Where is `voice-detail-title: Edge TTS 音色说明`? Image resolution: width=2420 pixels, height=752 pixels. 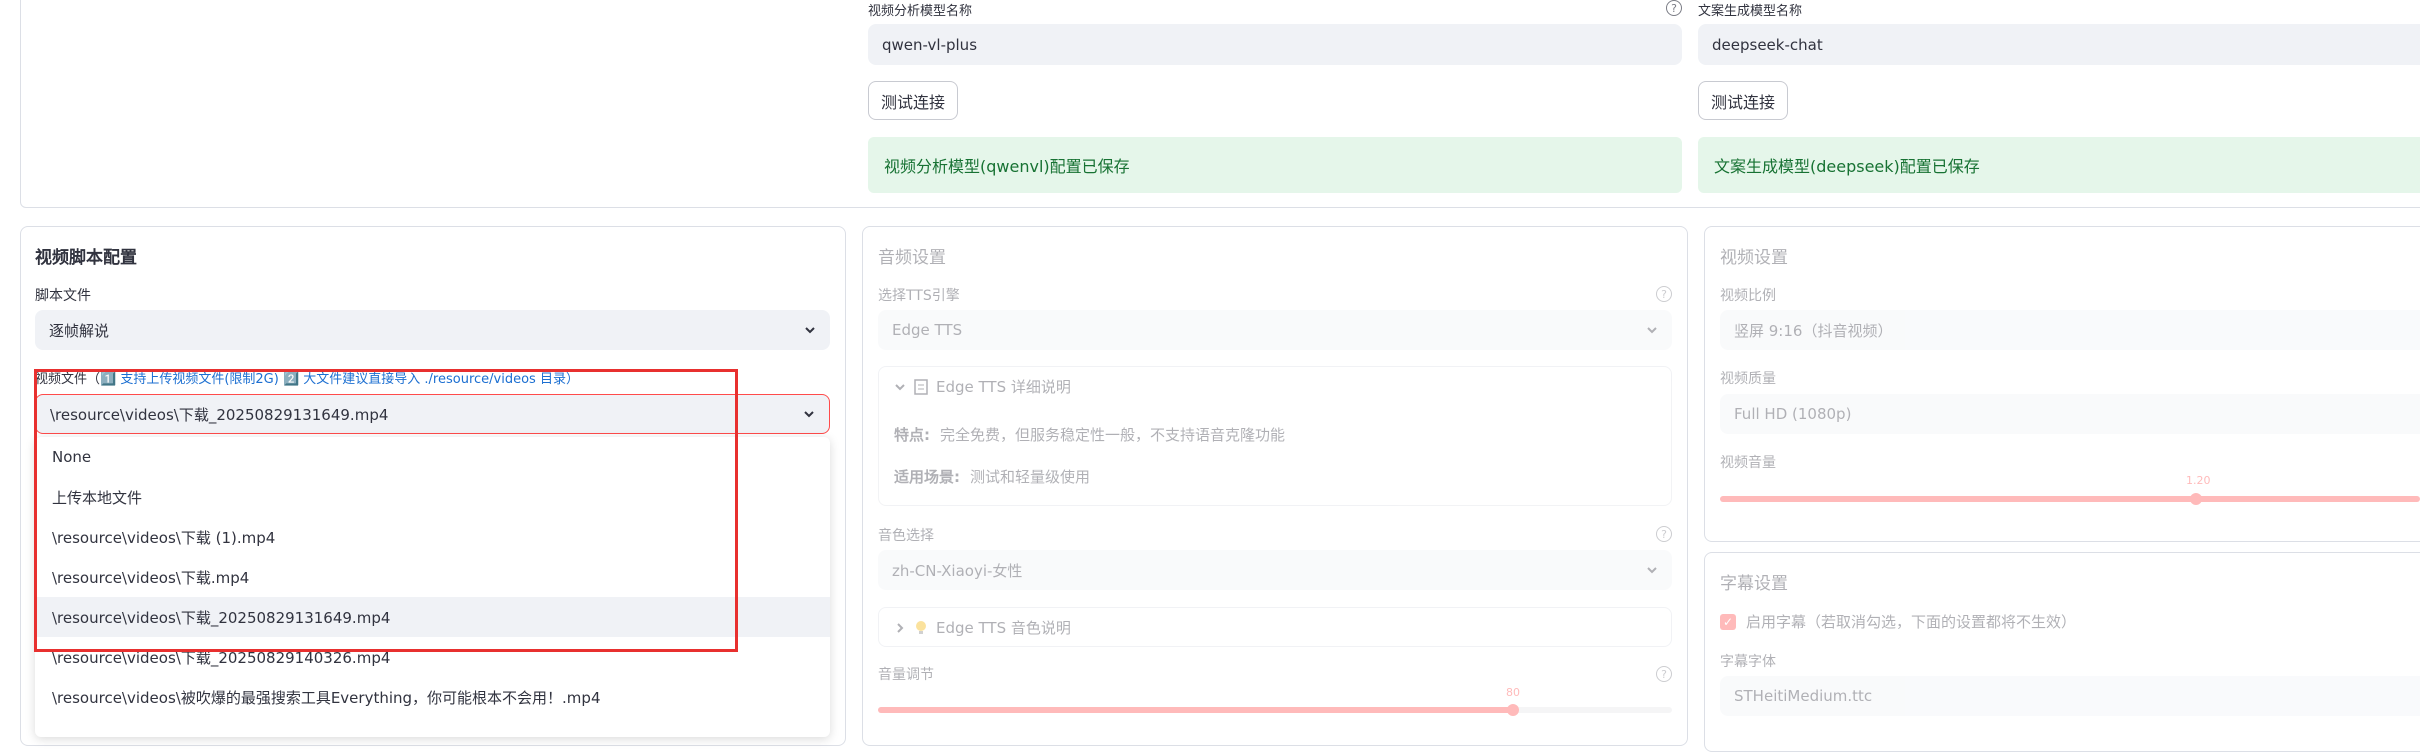
voice-detail-title: Edge TTS 音色说明 is located at coordinates (1003, 628).